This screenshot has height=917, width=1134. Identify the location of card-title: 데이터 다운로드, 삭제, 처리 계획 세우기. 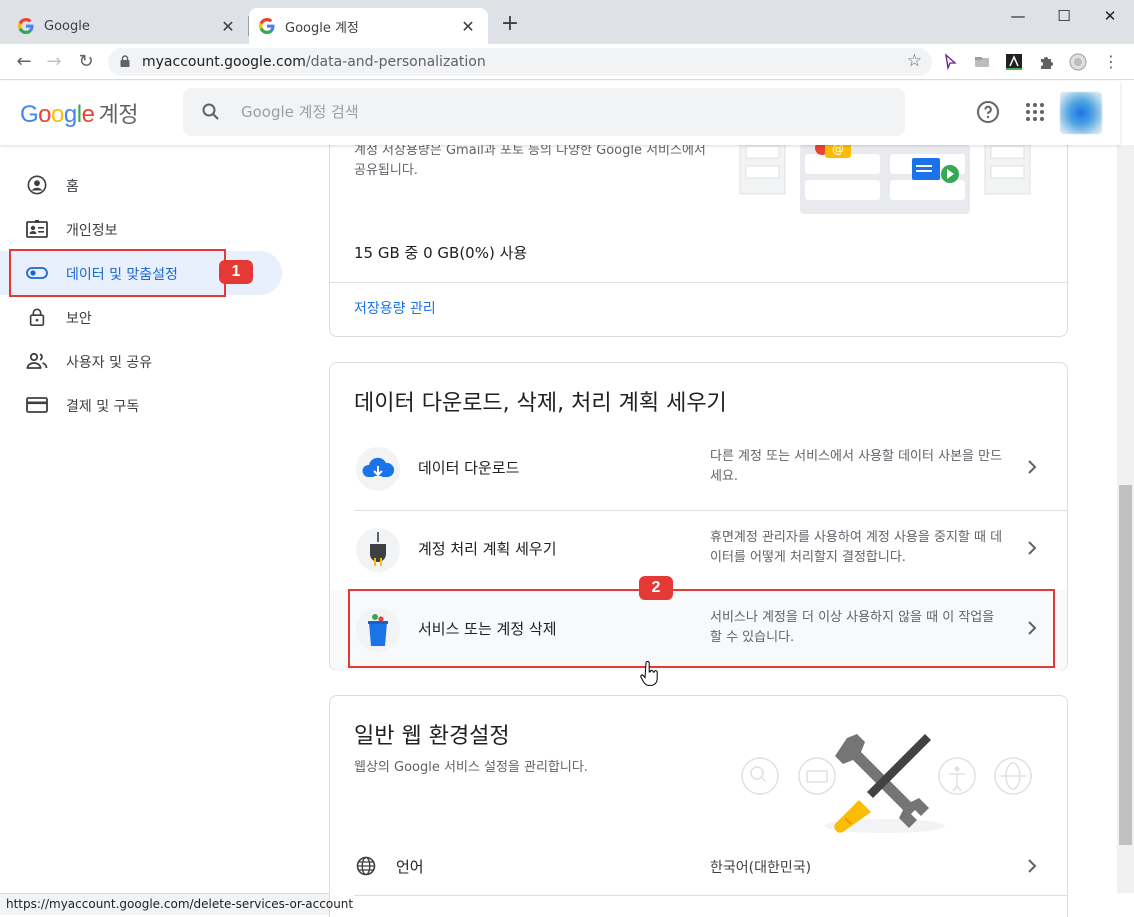
(540, 403).